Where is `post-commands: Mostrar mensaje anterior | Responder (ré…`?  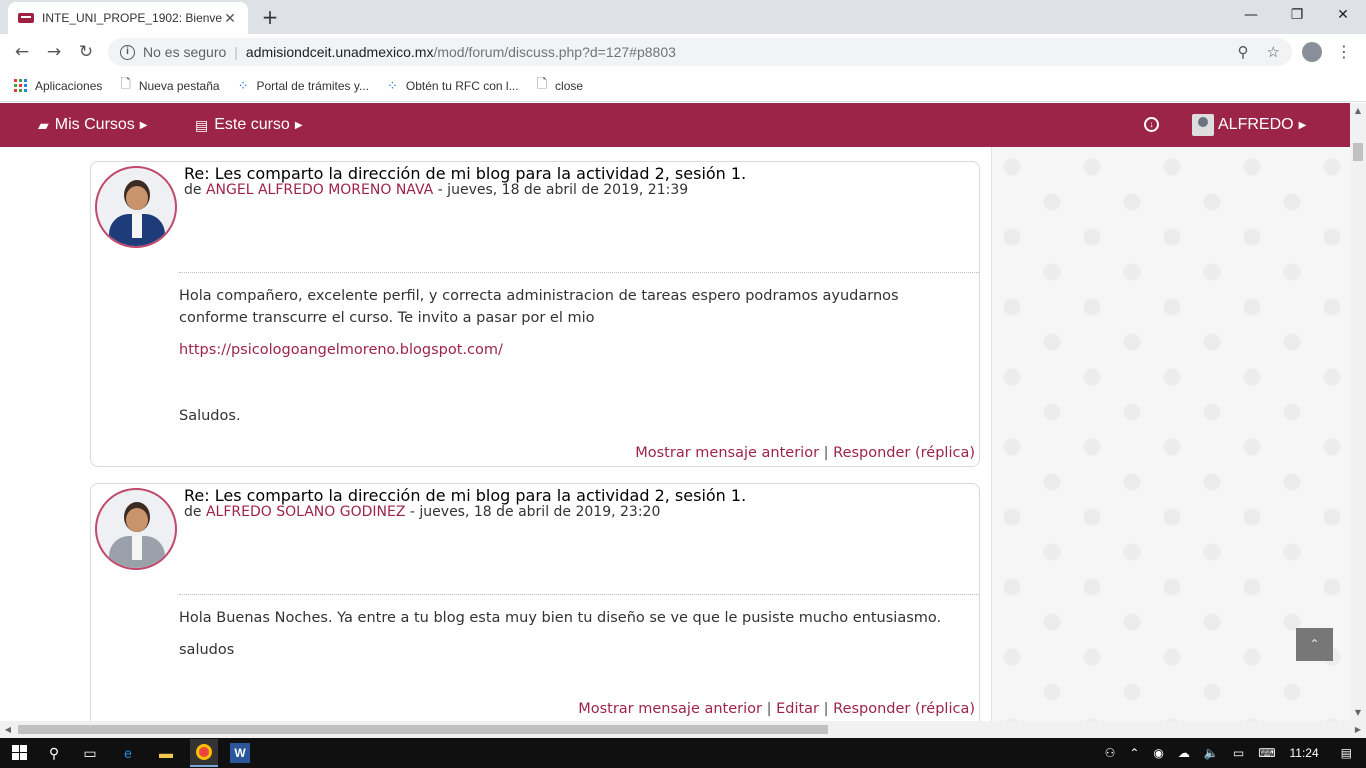 post-commands: Mostrar mensaje anterior | Responder (ré… is located at coordinates (805, 453).